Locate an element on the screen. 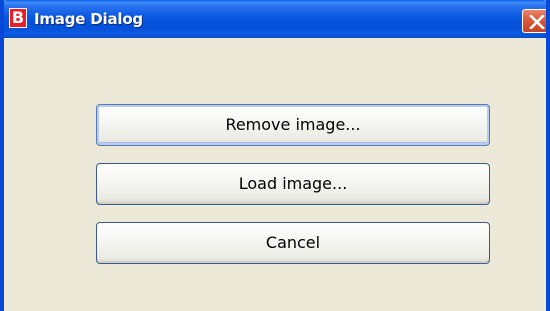  cancel-button: Cancel is located at coordinates (293, 243).